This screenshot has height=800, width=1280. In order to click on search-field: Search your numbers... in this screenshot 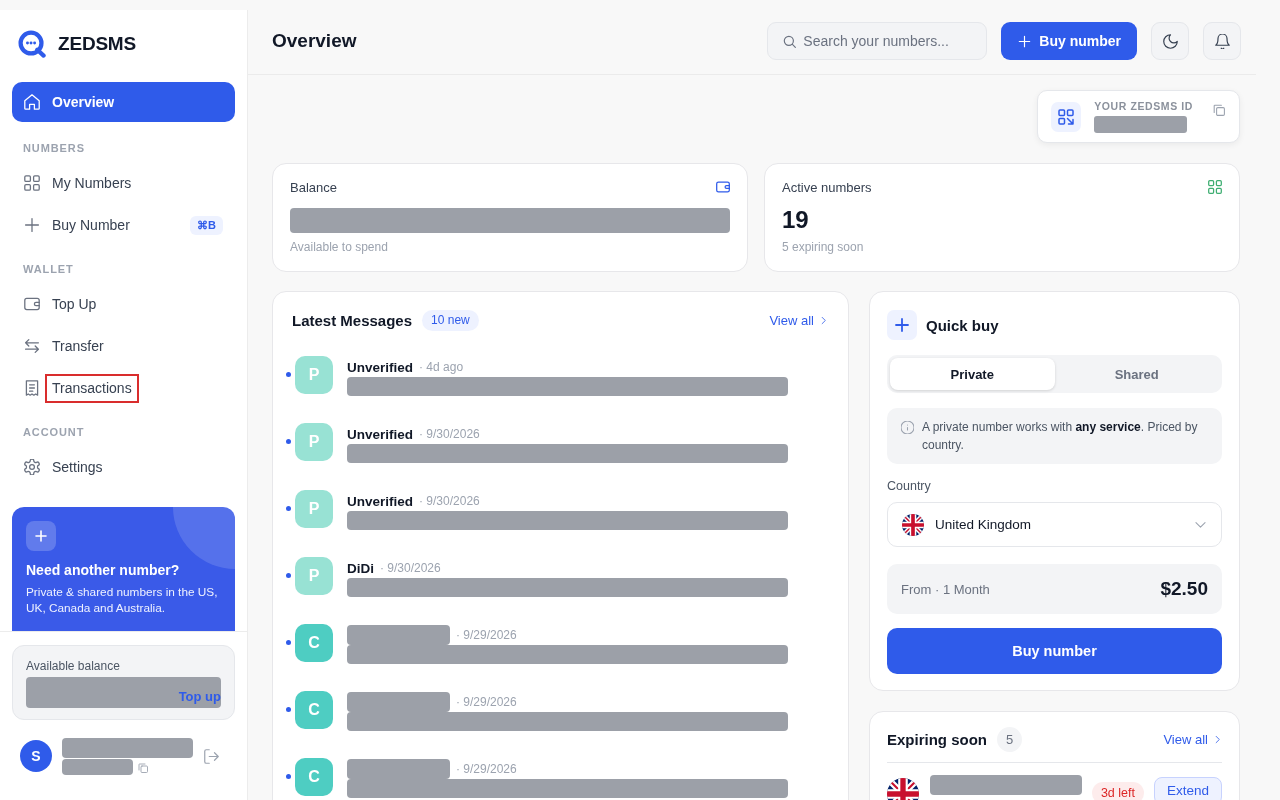, I will do `click(877, 41)`.